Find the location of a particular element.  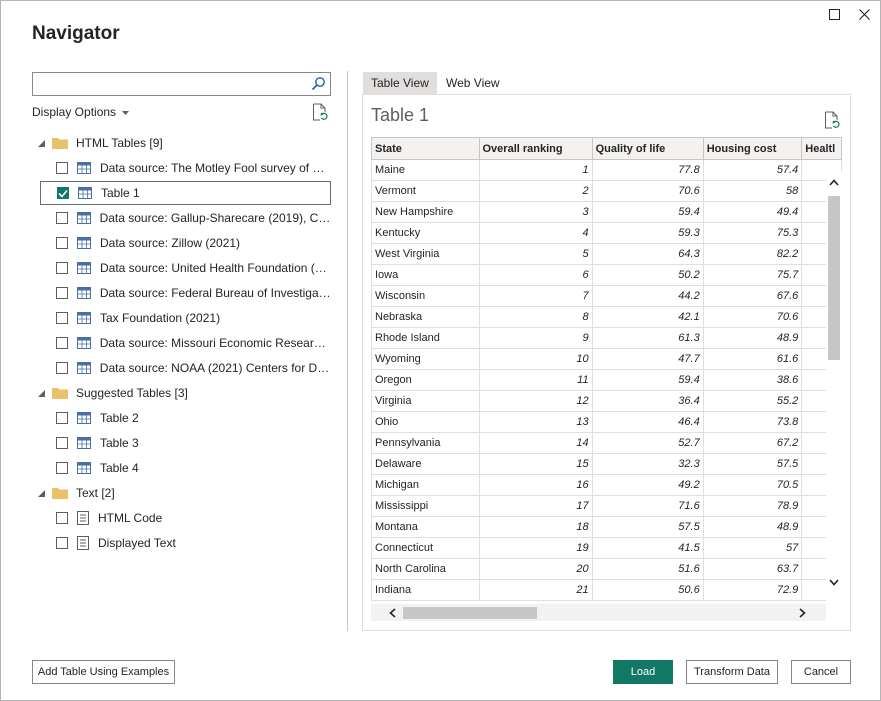

horizontal-scrollbar is located at coordinates (598, 612).